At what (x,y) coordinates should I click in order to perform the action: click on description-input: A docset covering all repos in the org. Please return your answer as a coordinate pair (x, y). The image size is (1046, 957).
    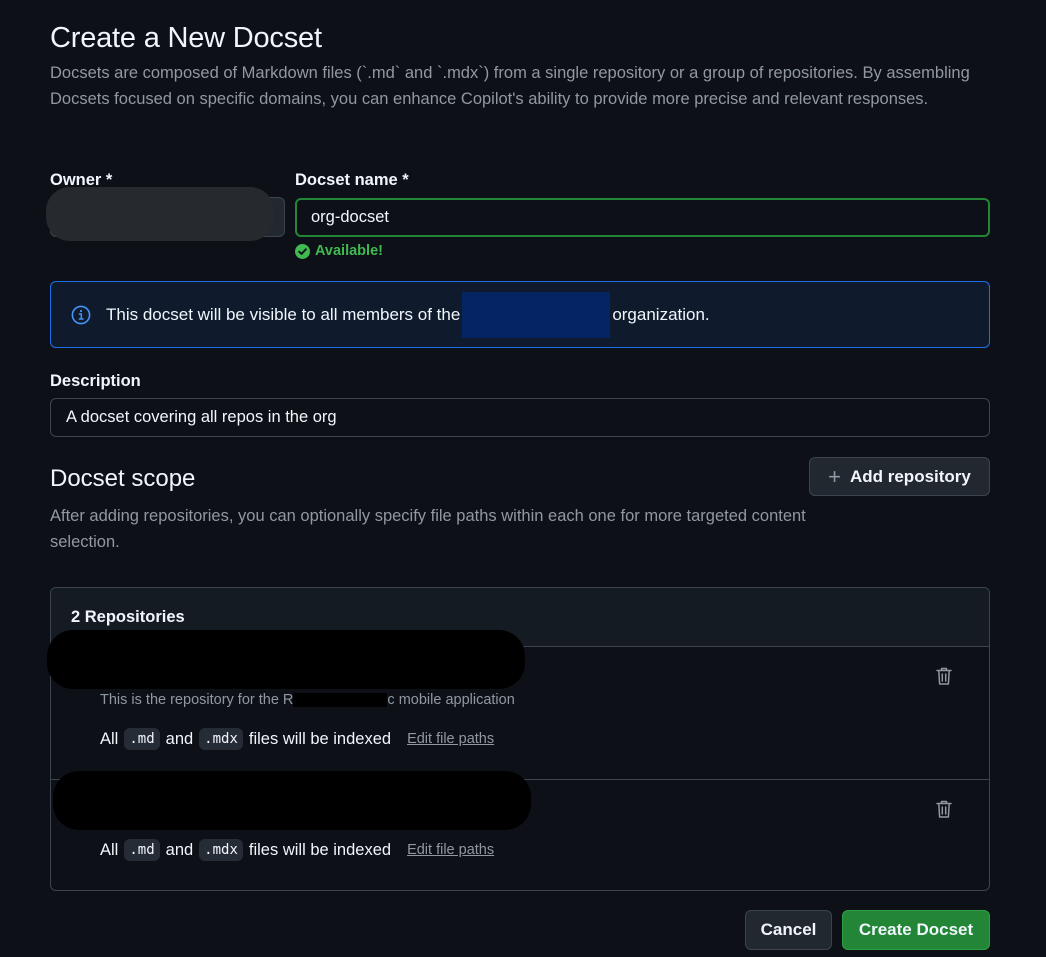
    Looking at the image, I should click on (520, 417).